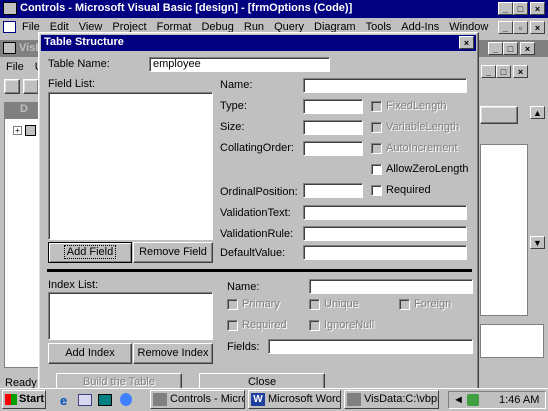 Image resolution: width=548 pixels, height=411 pixels. What do you see at coordinates (259, 270) in the screenshot?
I see `section-divider` at bounding box center [259, 270].